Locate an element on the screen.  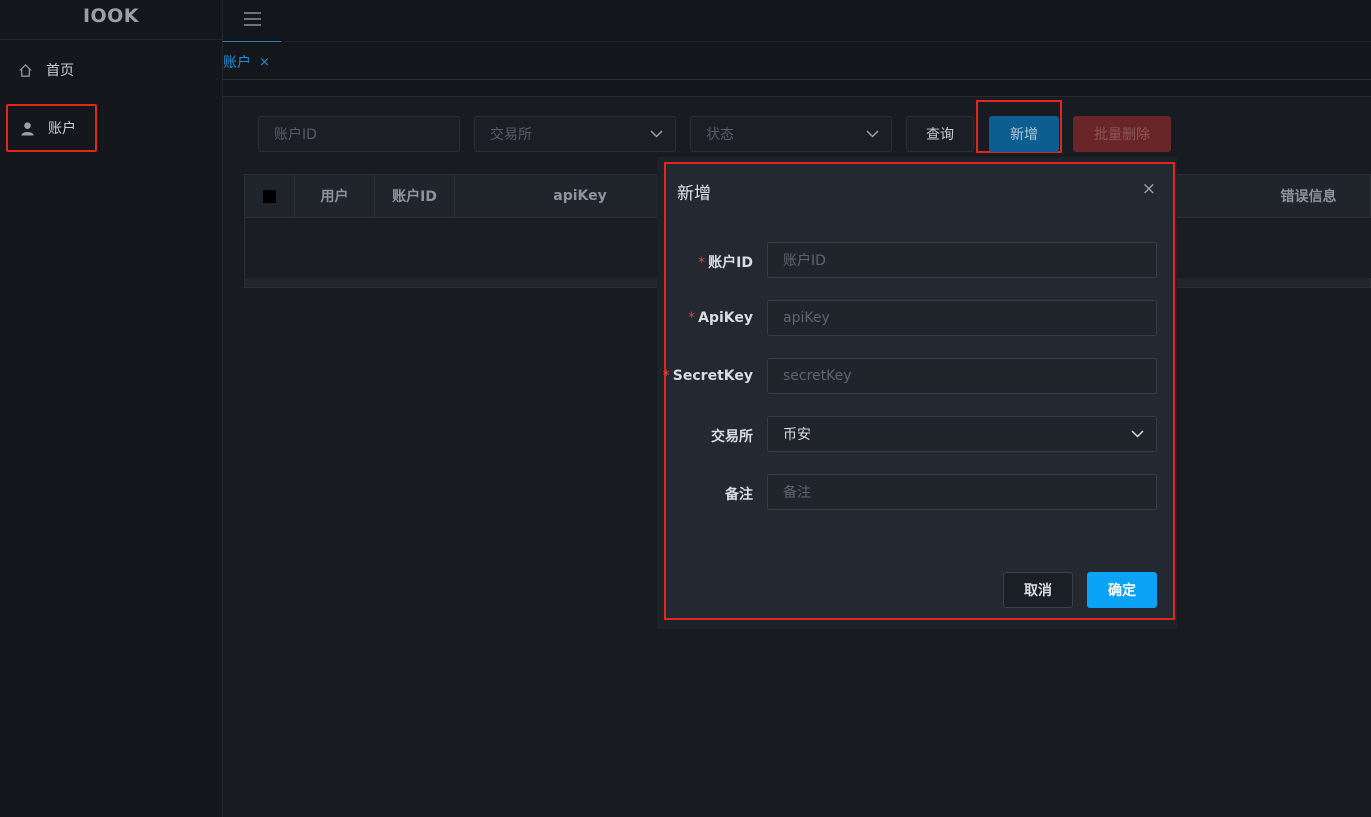
header-divider is located at coordinates (826, 41).